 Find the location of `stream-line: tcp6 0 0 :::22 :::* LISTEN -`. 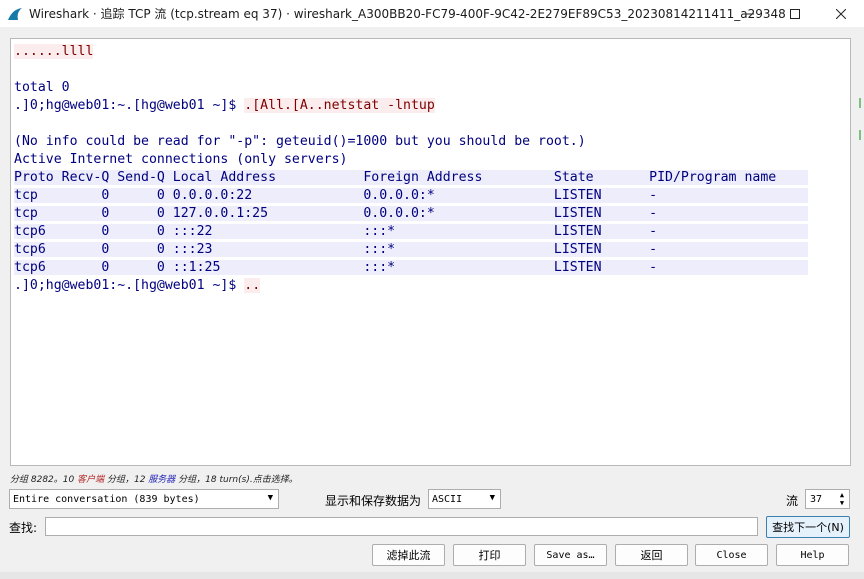

stream-line: tcp6 0 0 :::22 :::* LISTEN - is located at coordinates (430, 232).